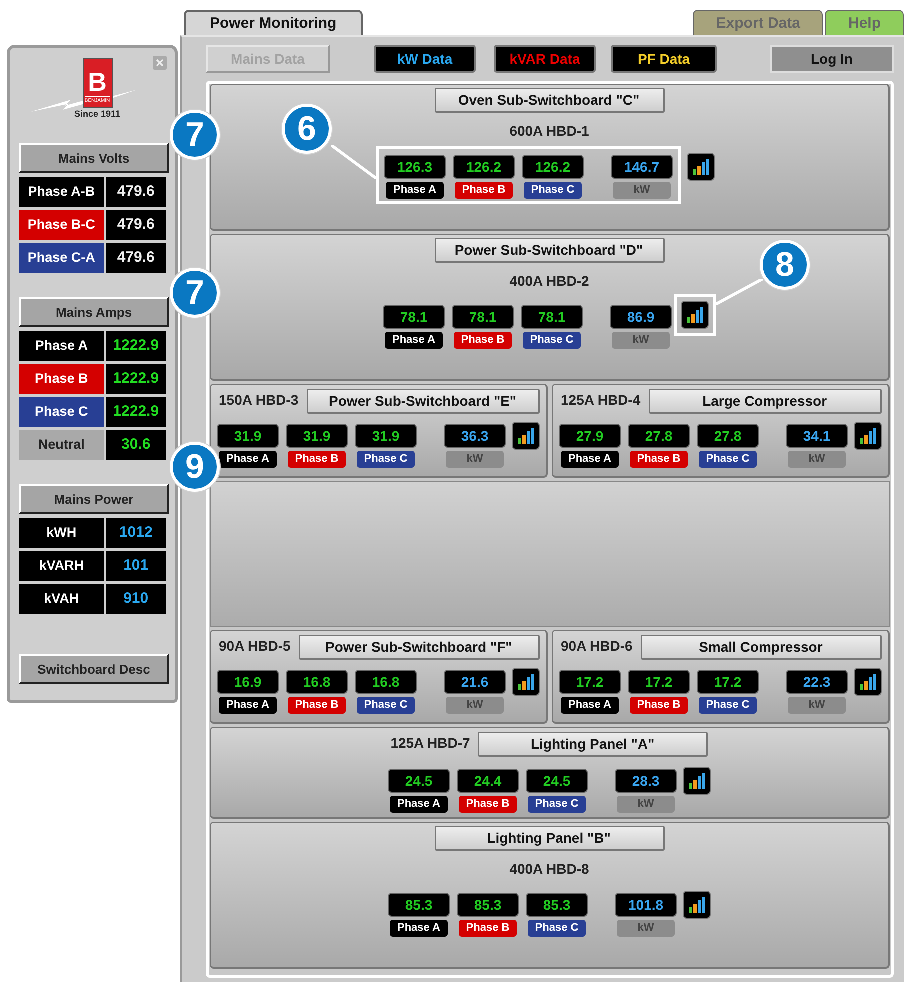  What do you see at coordinates (195, 467) in the screenshot?
I see `callout-badge: 9` at bounding box center [195, 467].